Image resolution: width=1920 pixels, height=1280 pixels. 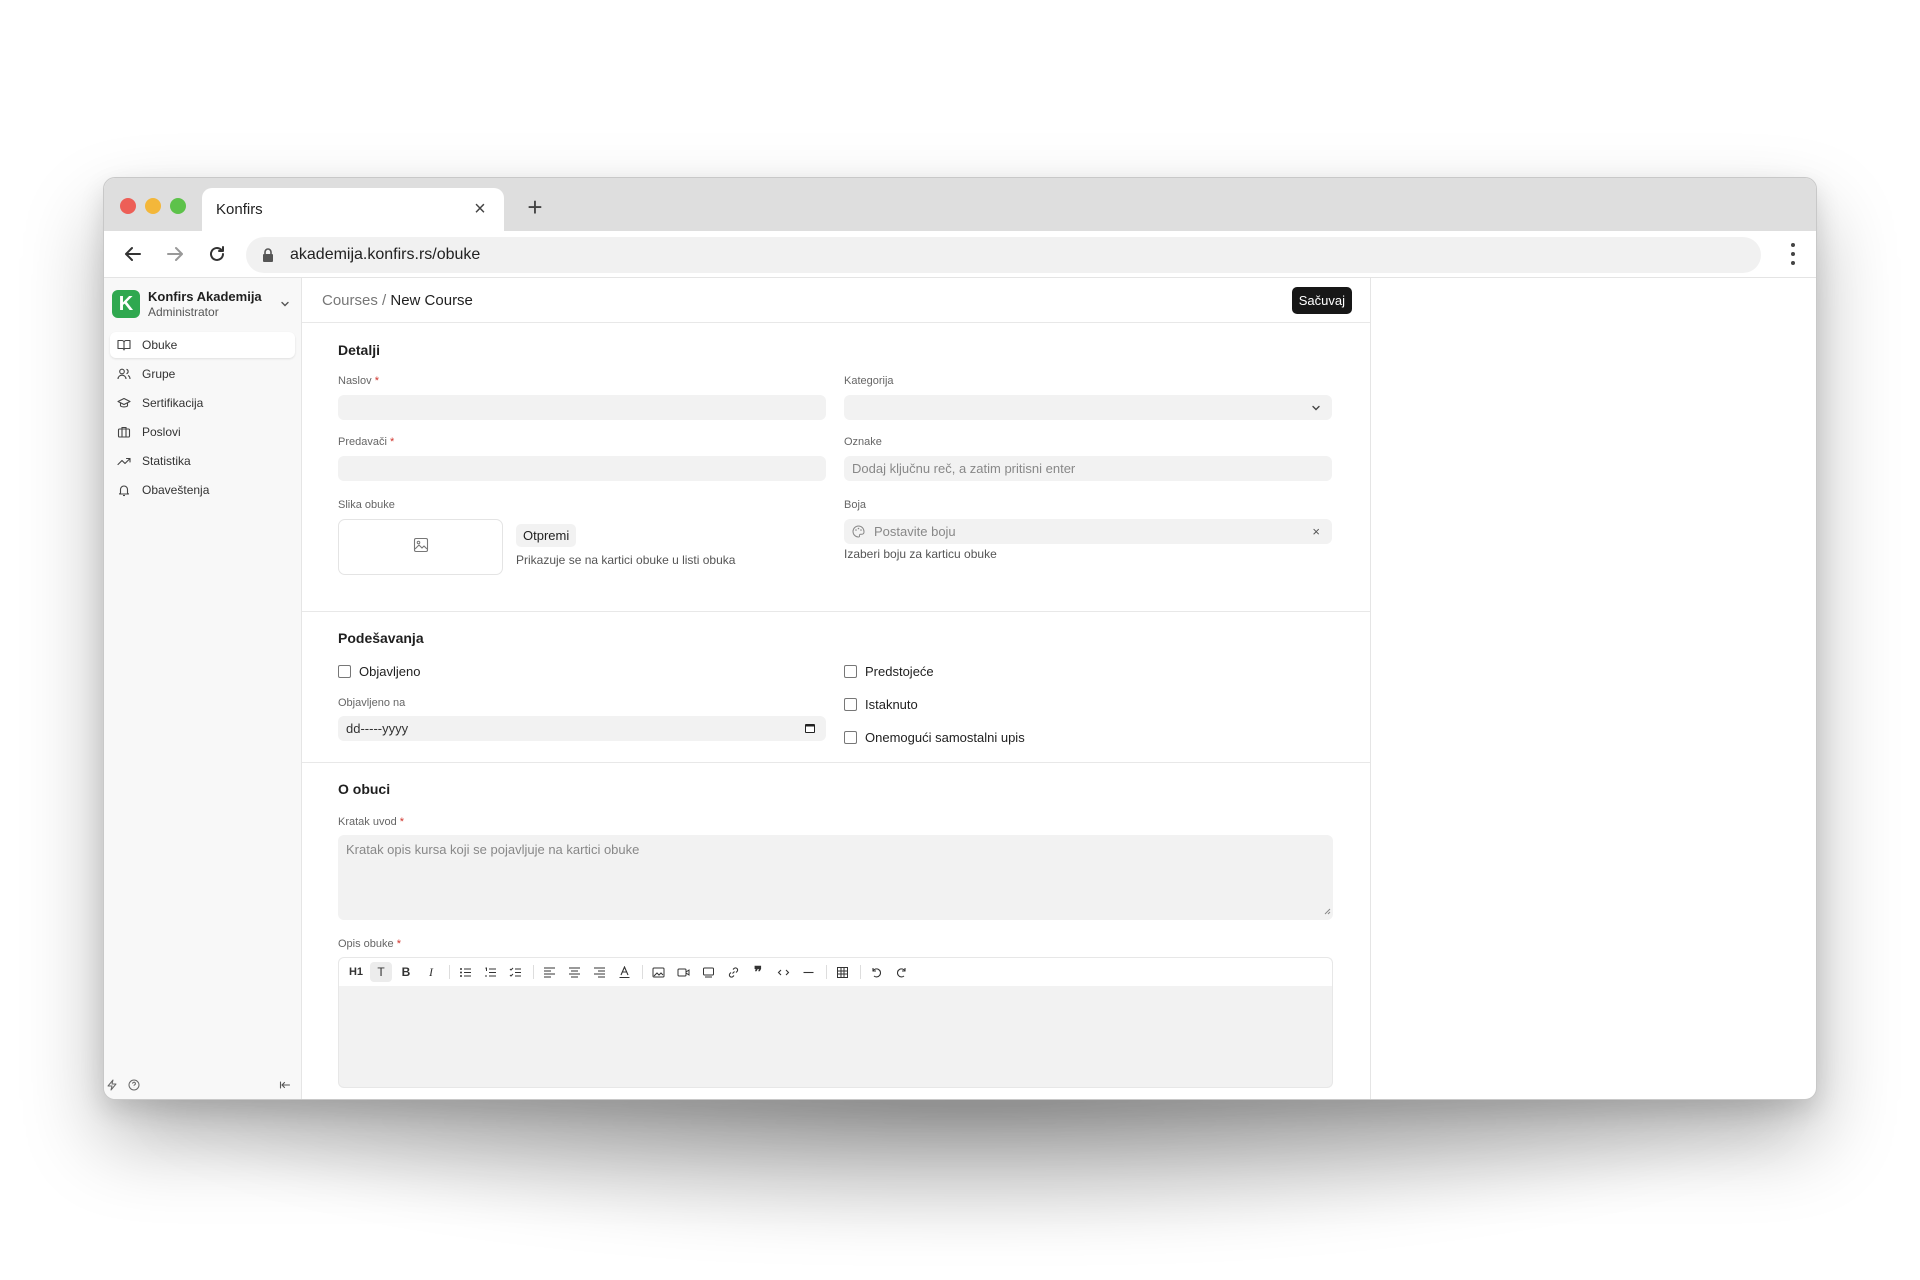 I want to click on new-tab-icon: +, so click(x=535, y=207).